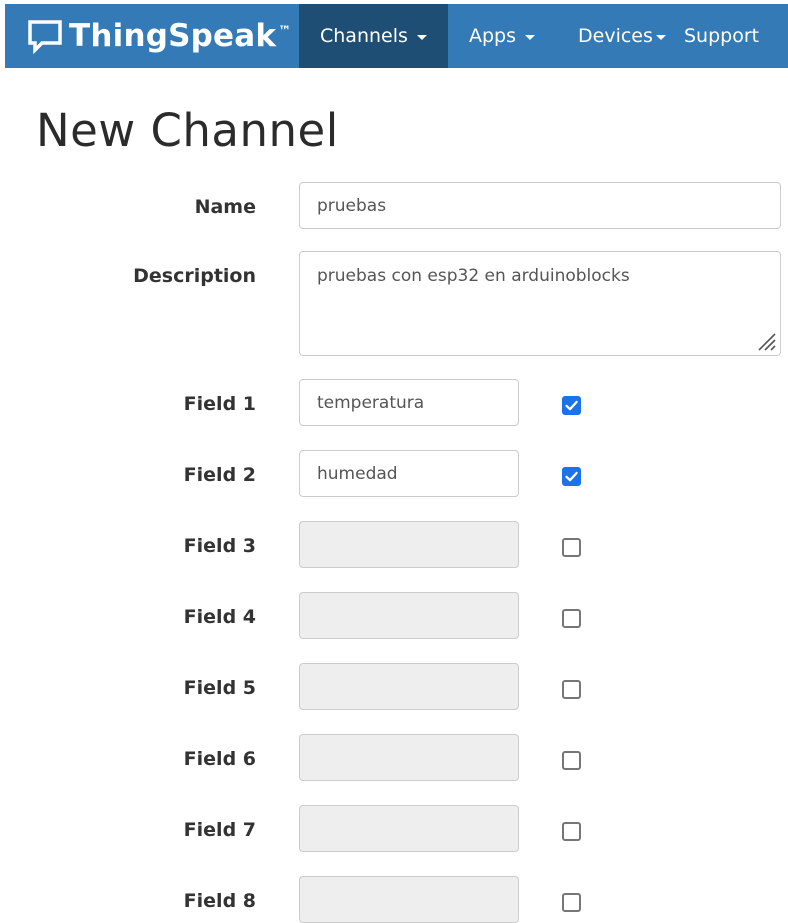 The width and height of the screenshot is (788, 923). I want to click on nav-support-link: Support, so click(712, 36).